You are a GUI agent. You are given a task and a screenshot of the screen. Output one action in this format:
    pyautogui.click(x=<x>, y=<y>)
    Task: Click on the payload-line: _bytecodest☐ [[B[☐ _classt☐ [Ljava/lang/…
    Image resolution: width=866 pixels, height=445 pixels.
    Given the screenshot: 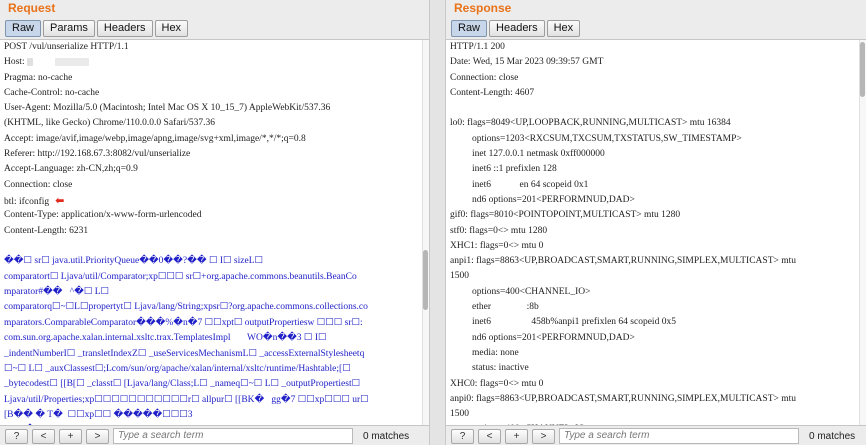 What is the action you would take?
    pyautogui.click(x=182, y=384)
    